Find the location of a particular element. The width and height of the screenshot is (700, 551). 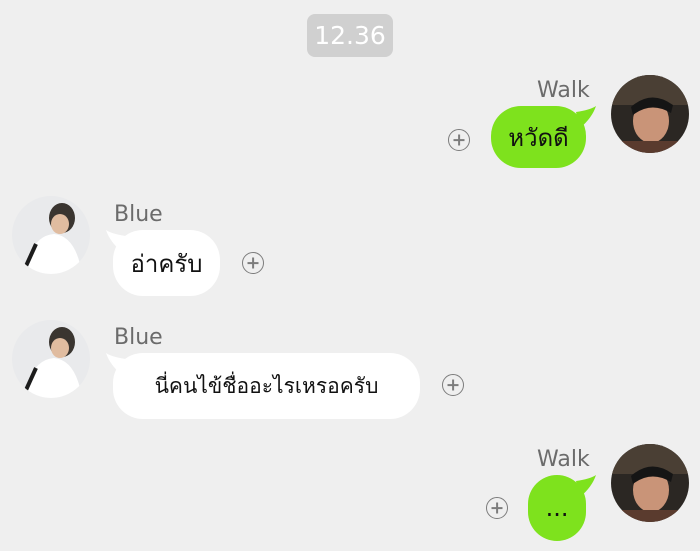

message-text: หวัดดี is located at coordinates (538, 137).